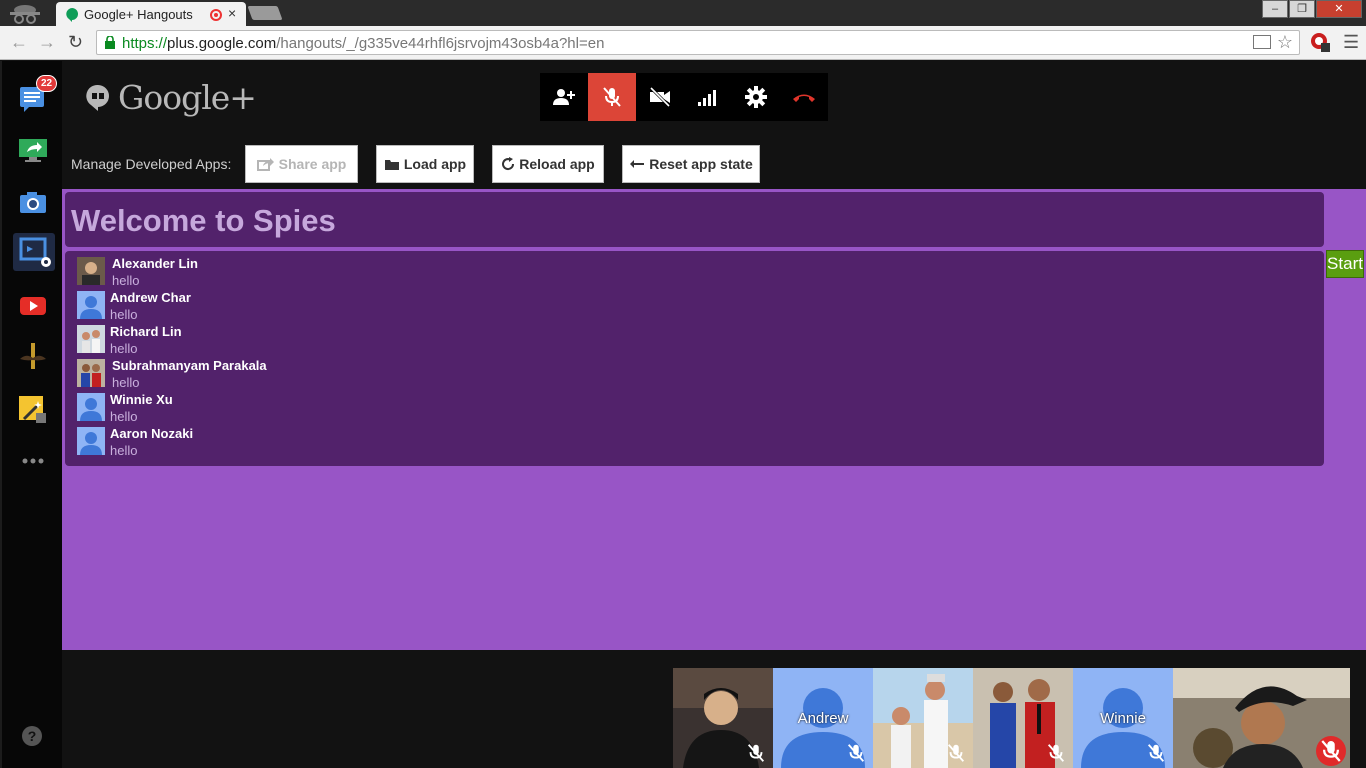 This screenshot has width=1366, height=768. I want to click on welcome-panel: Welcome to Spies, so click(694, 219).